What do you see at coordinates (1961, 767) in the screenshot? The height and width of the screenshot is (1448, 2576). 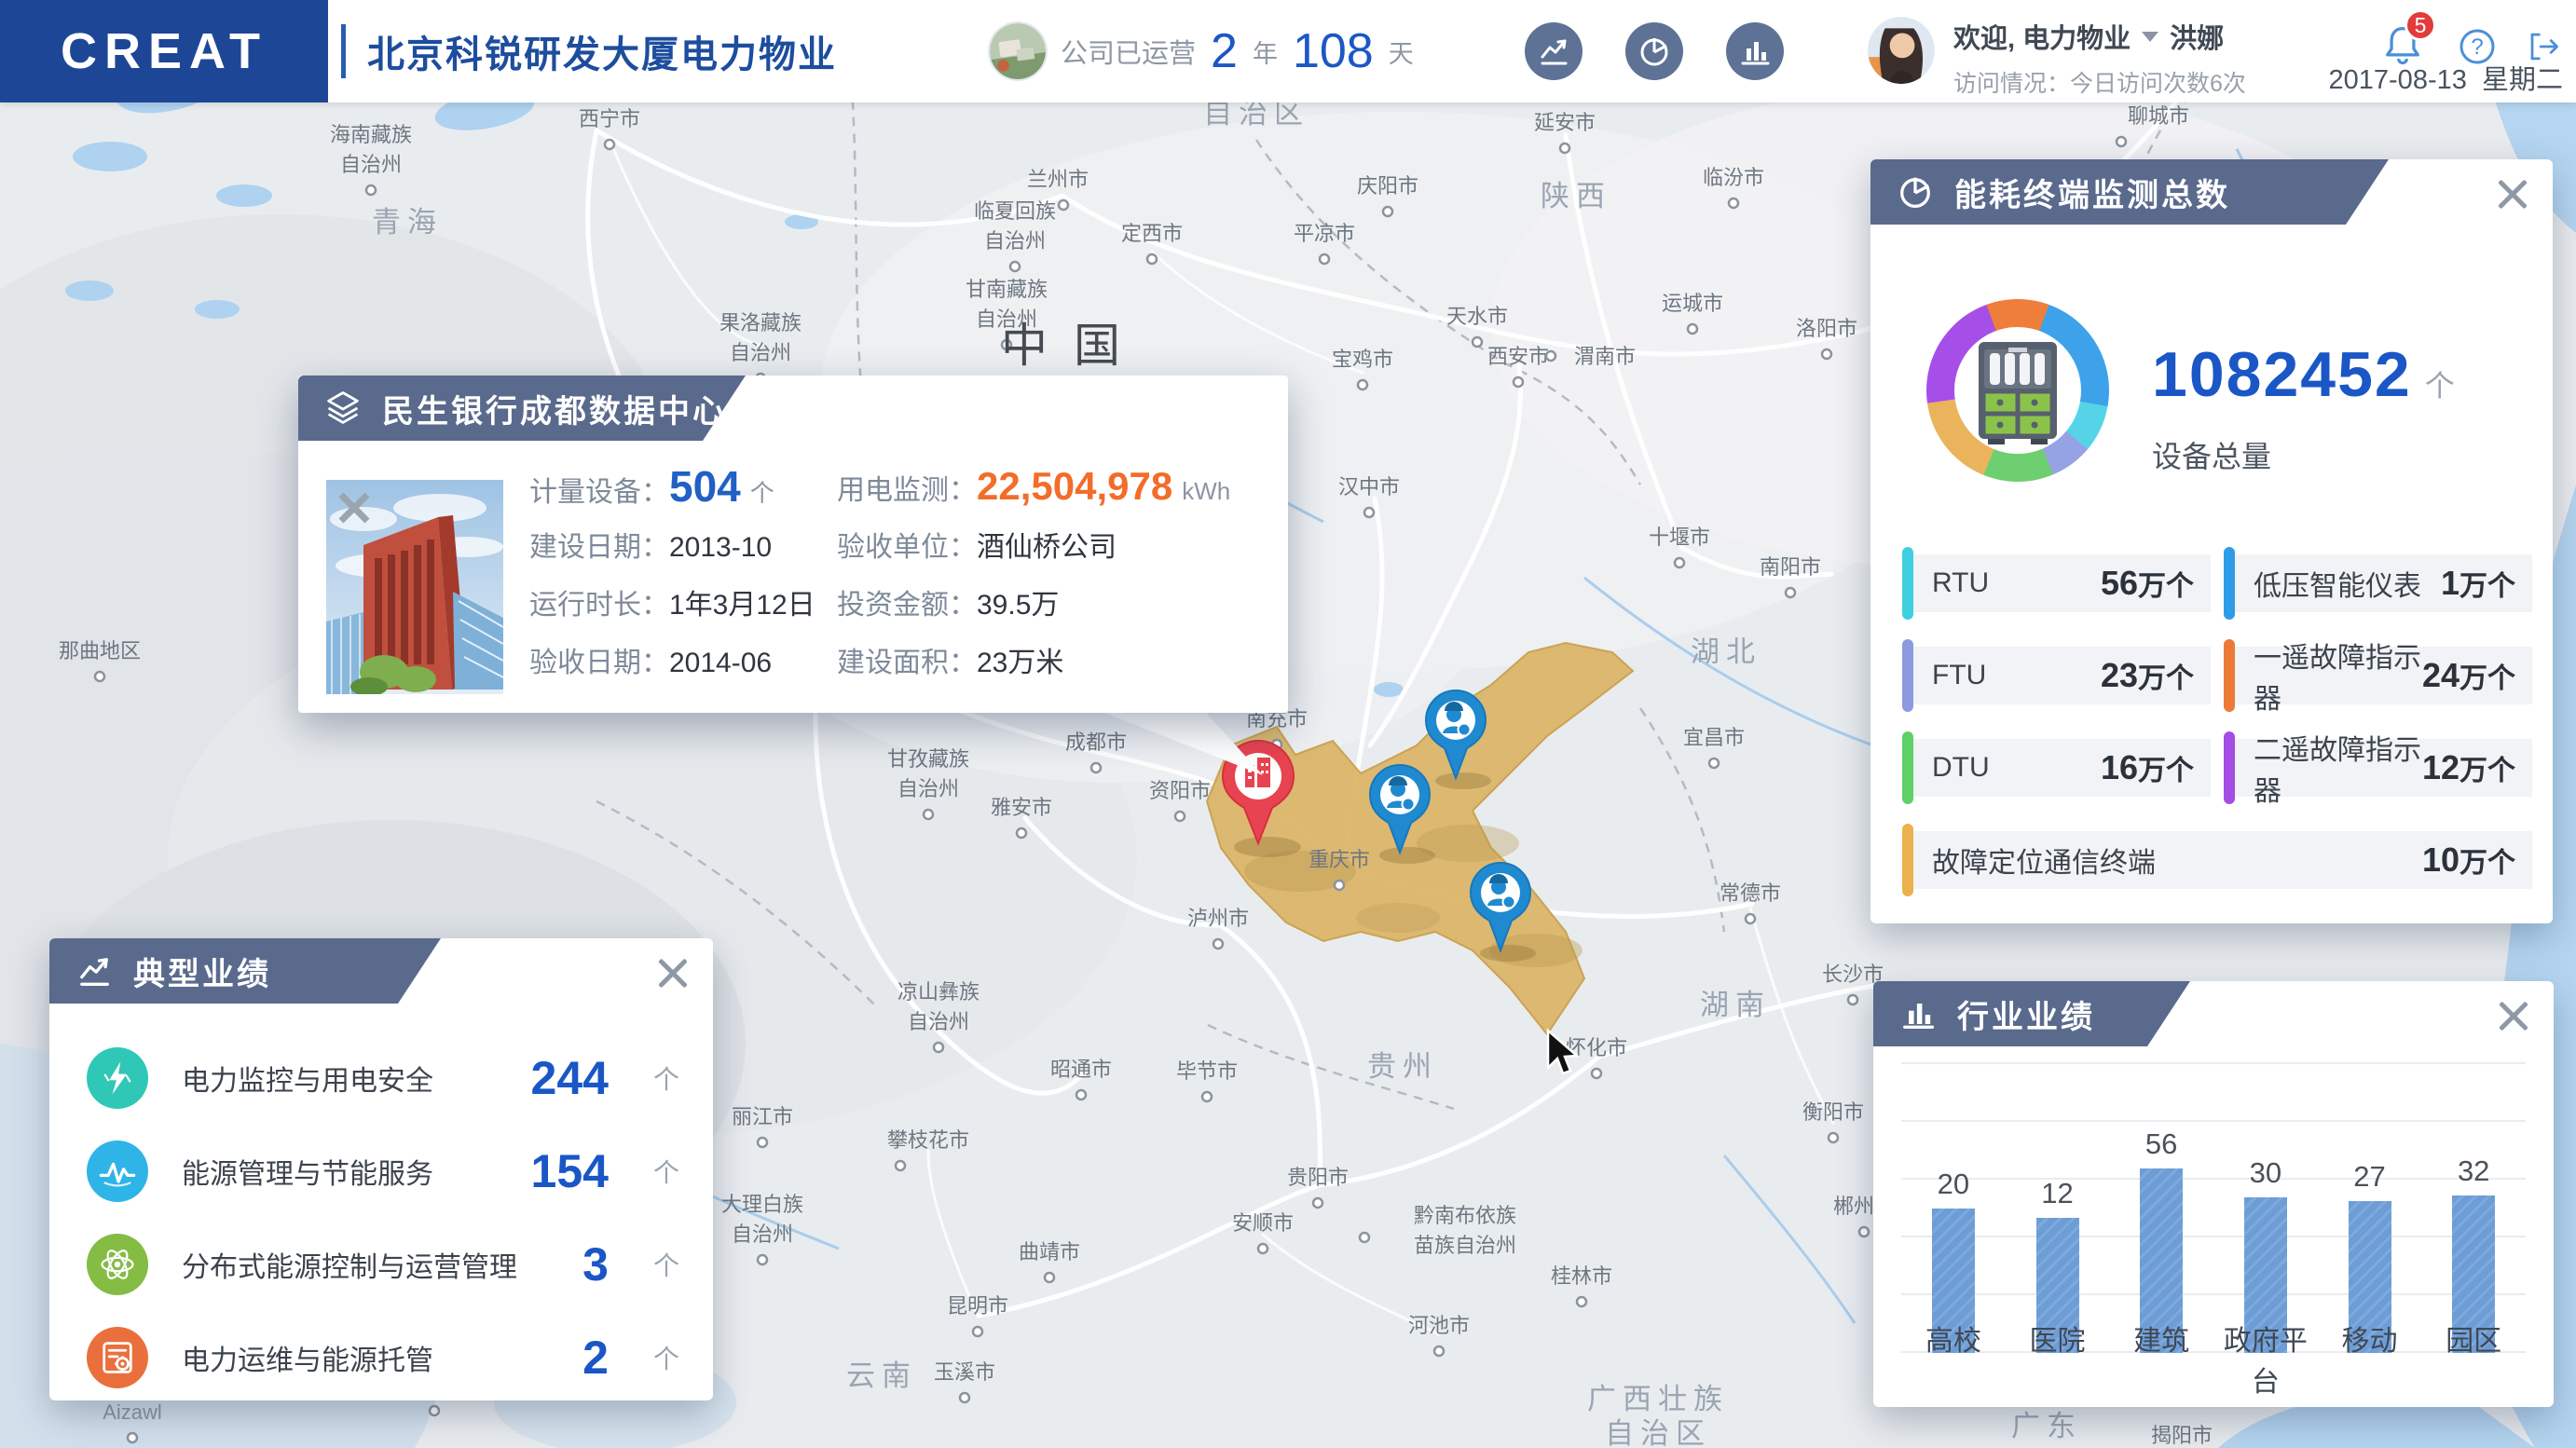 I see `terminal-type-label: DTU` at bounding box center [1961, 767].